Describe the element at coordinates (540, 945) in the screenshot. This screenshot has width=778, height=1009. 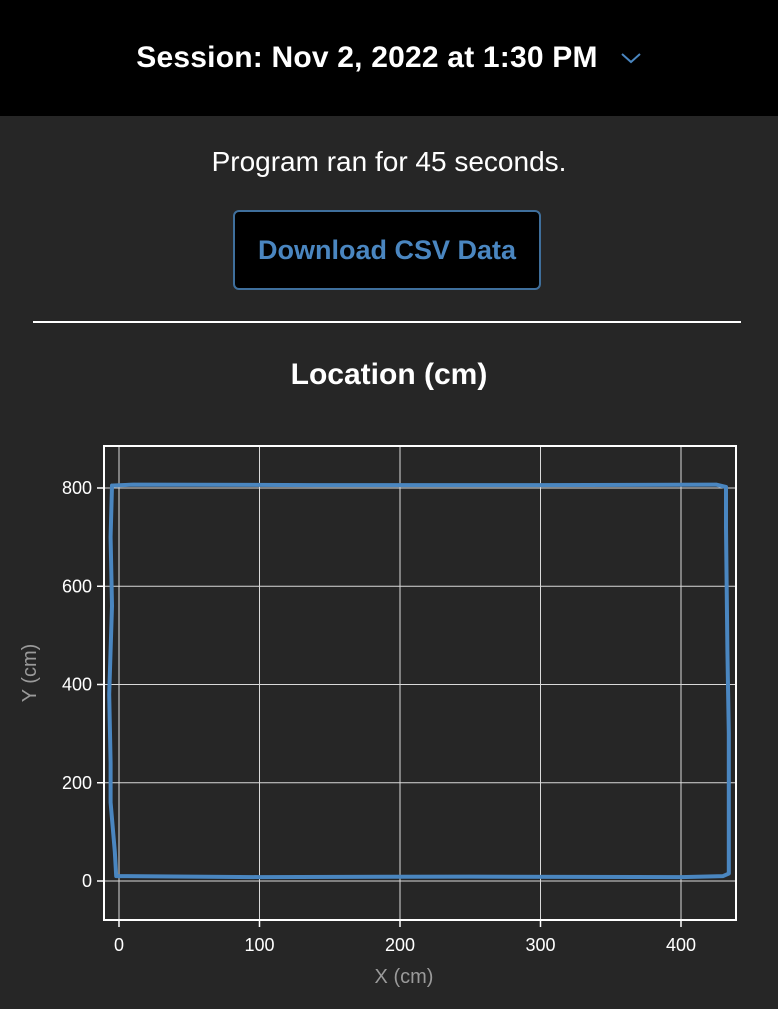
I see `x-tick-label: 300` at that location.